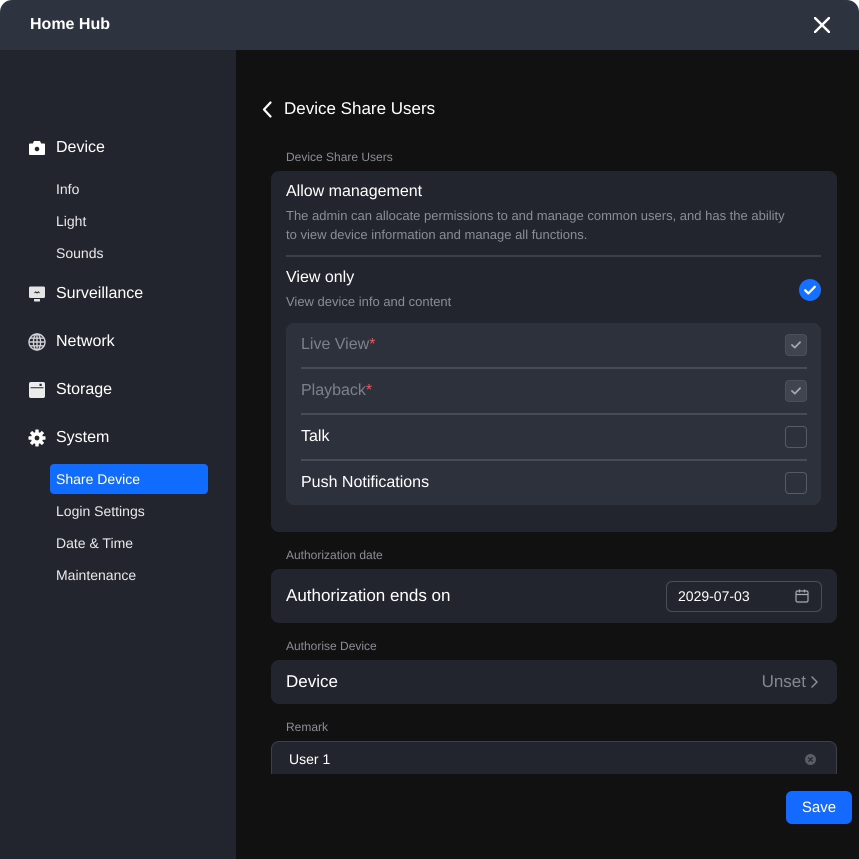 This screenshot has width=859, height=859. I want to click on remark-field: User 1, so click(554, 757).